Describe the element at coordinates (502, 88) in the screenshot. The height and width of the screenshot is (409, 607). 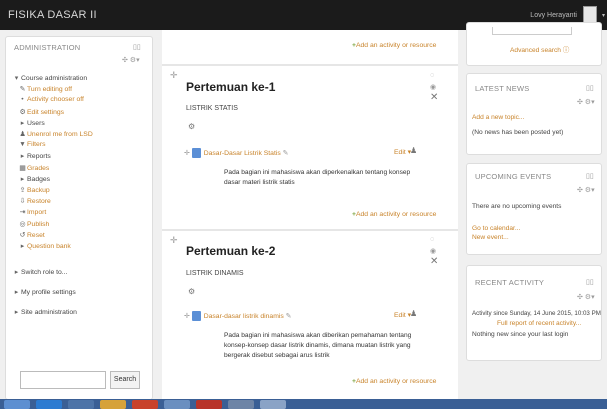
I see `latest-news-title: LATEST NEWS` at that location.